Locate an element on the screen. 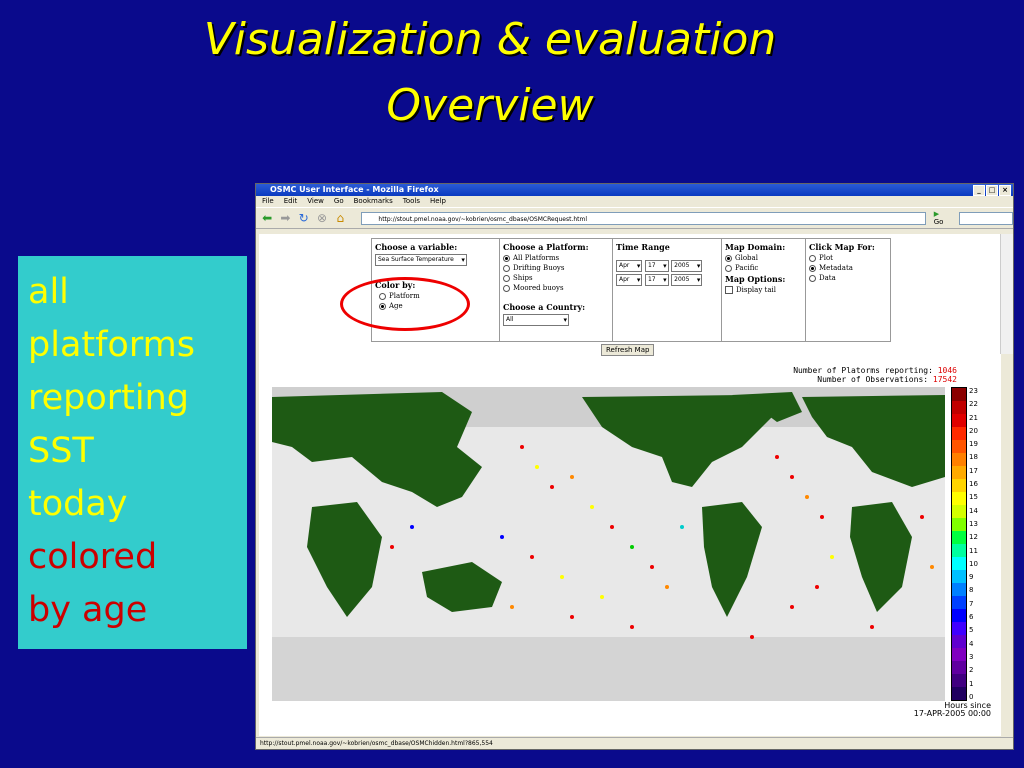 This screenshot has height=768, width=1024. options-label: Map Options: is located at coordinates (755, 279).